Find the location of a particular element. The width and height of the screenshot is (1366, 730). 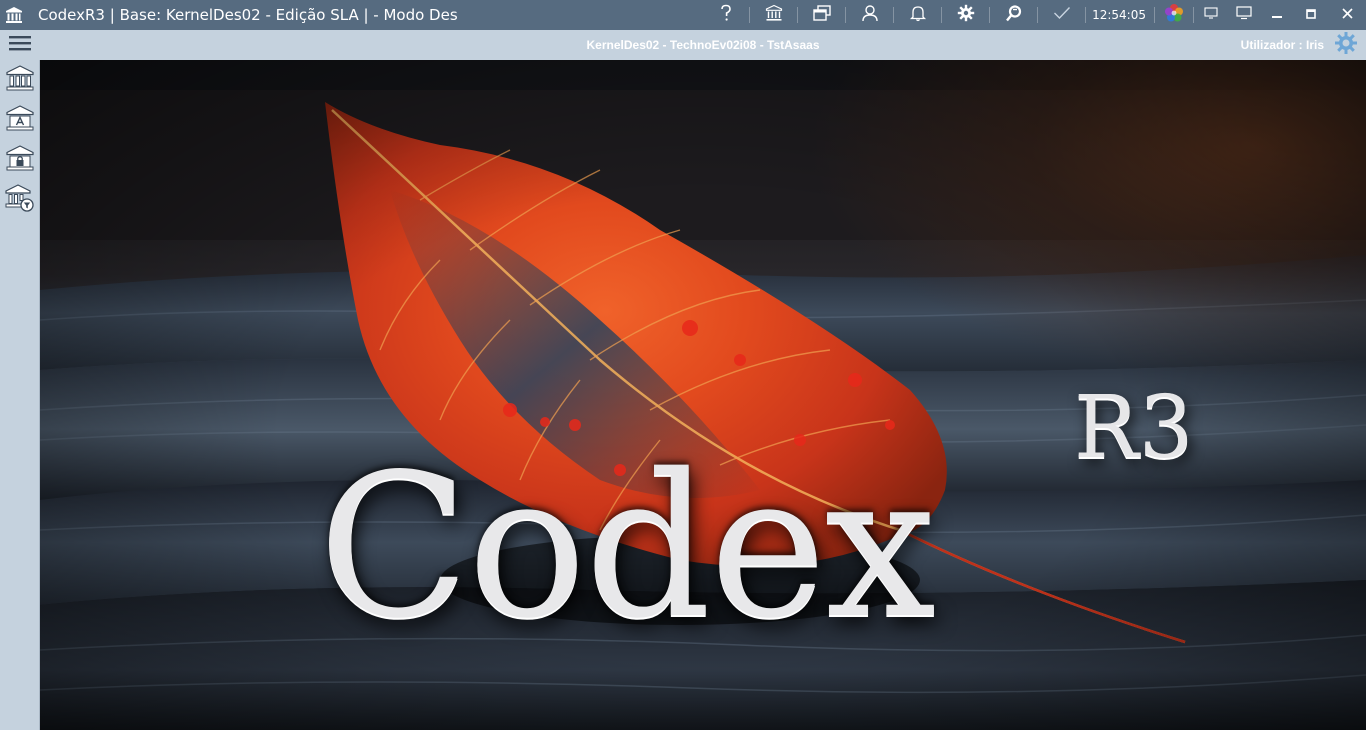

monitor-icon is located at coordinates (1244, 15).